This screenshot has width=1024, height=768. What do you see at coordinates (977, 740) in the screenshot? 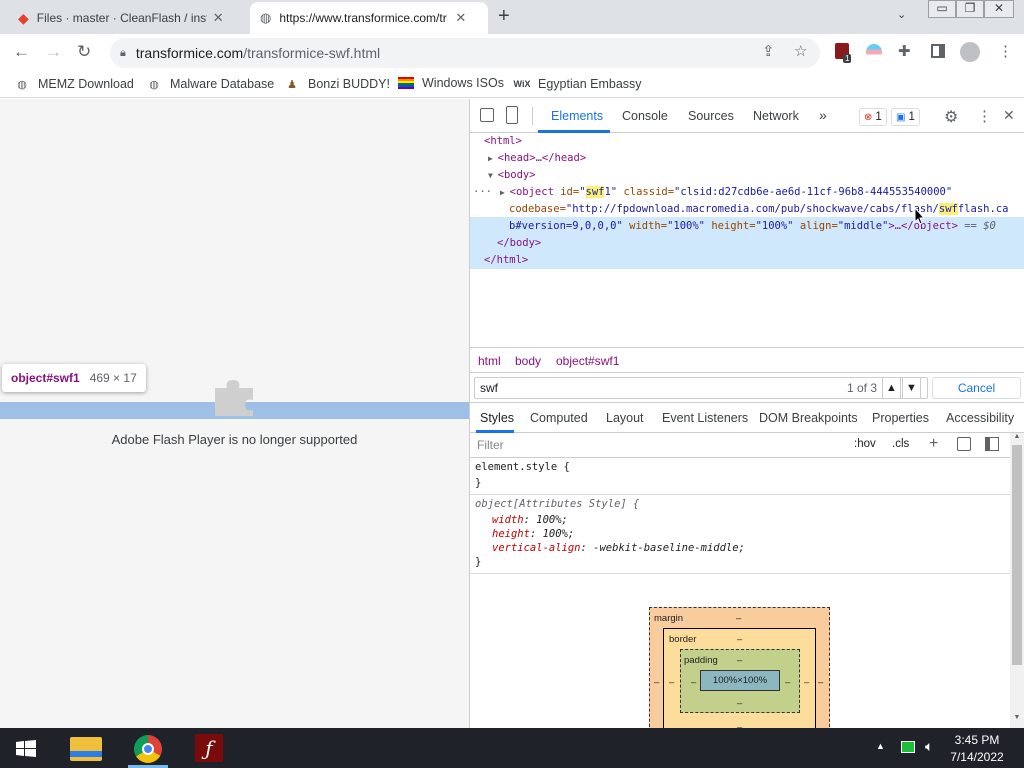
I see `clock-time: 3:45 PM` at bounding box center [977, 740].